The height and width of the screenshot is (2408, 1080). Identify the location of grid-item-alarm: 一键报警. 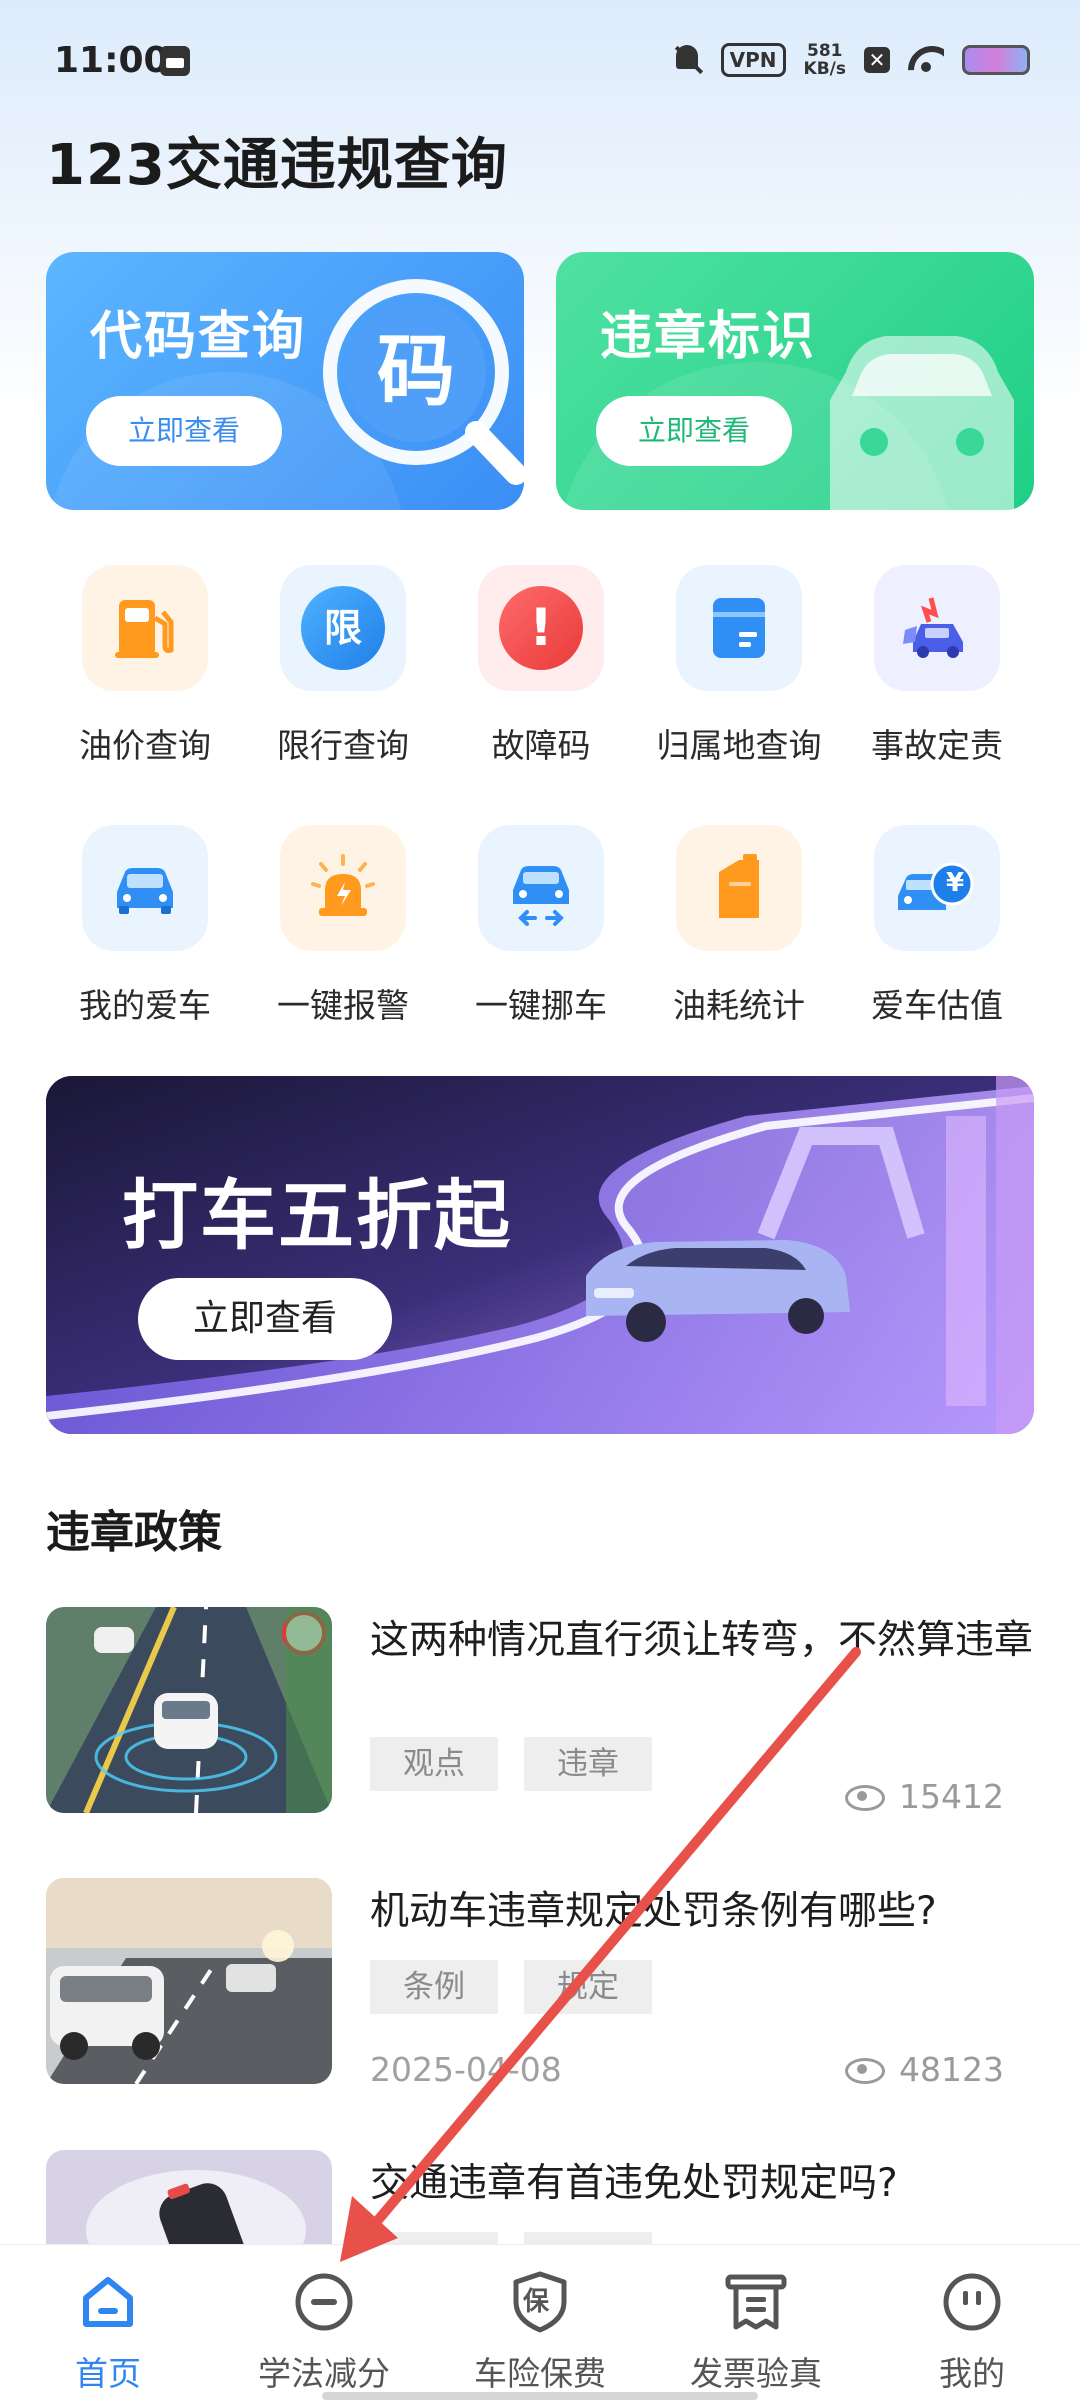
(343, 935).